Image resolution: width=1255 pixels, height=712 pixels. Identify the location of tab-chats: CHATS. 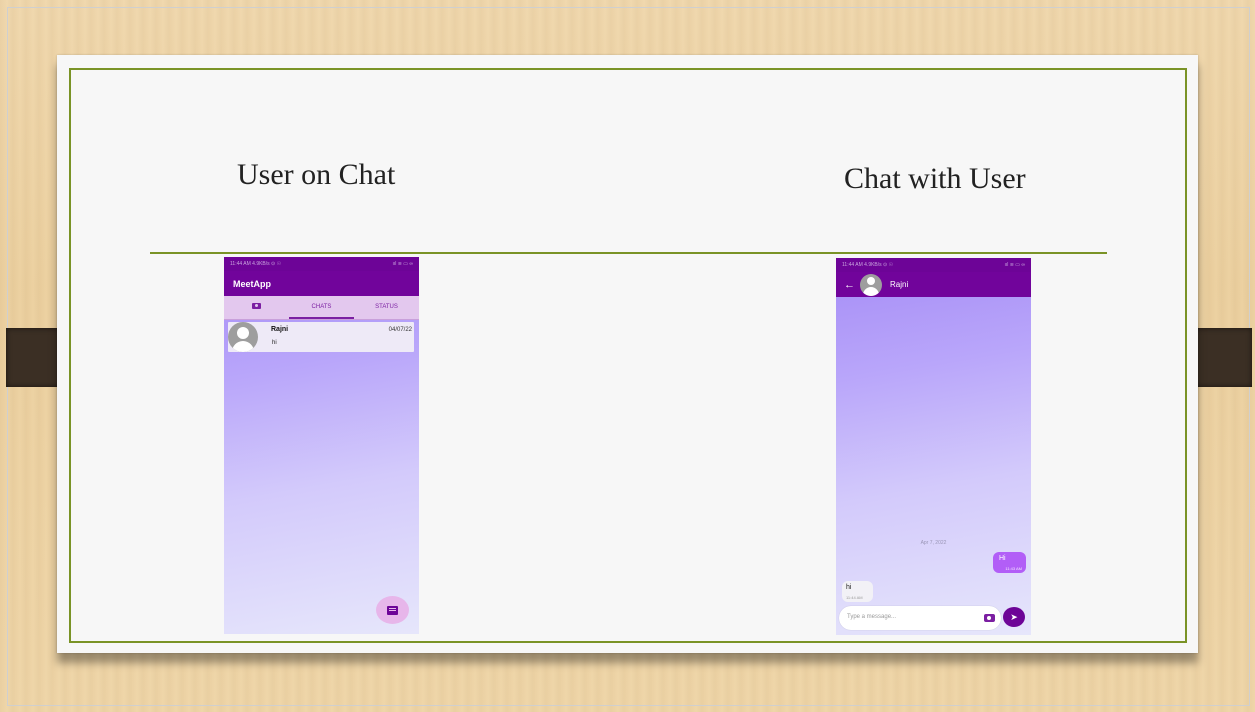
(321, 307).